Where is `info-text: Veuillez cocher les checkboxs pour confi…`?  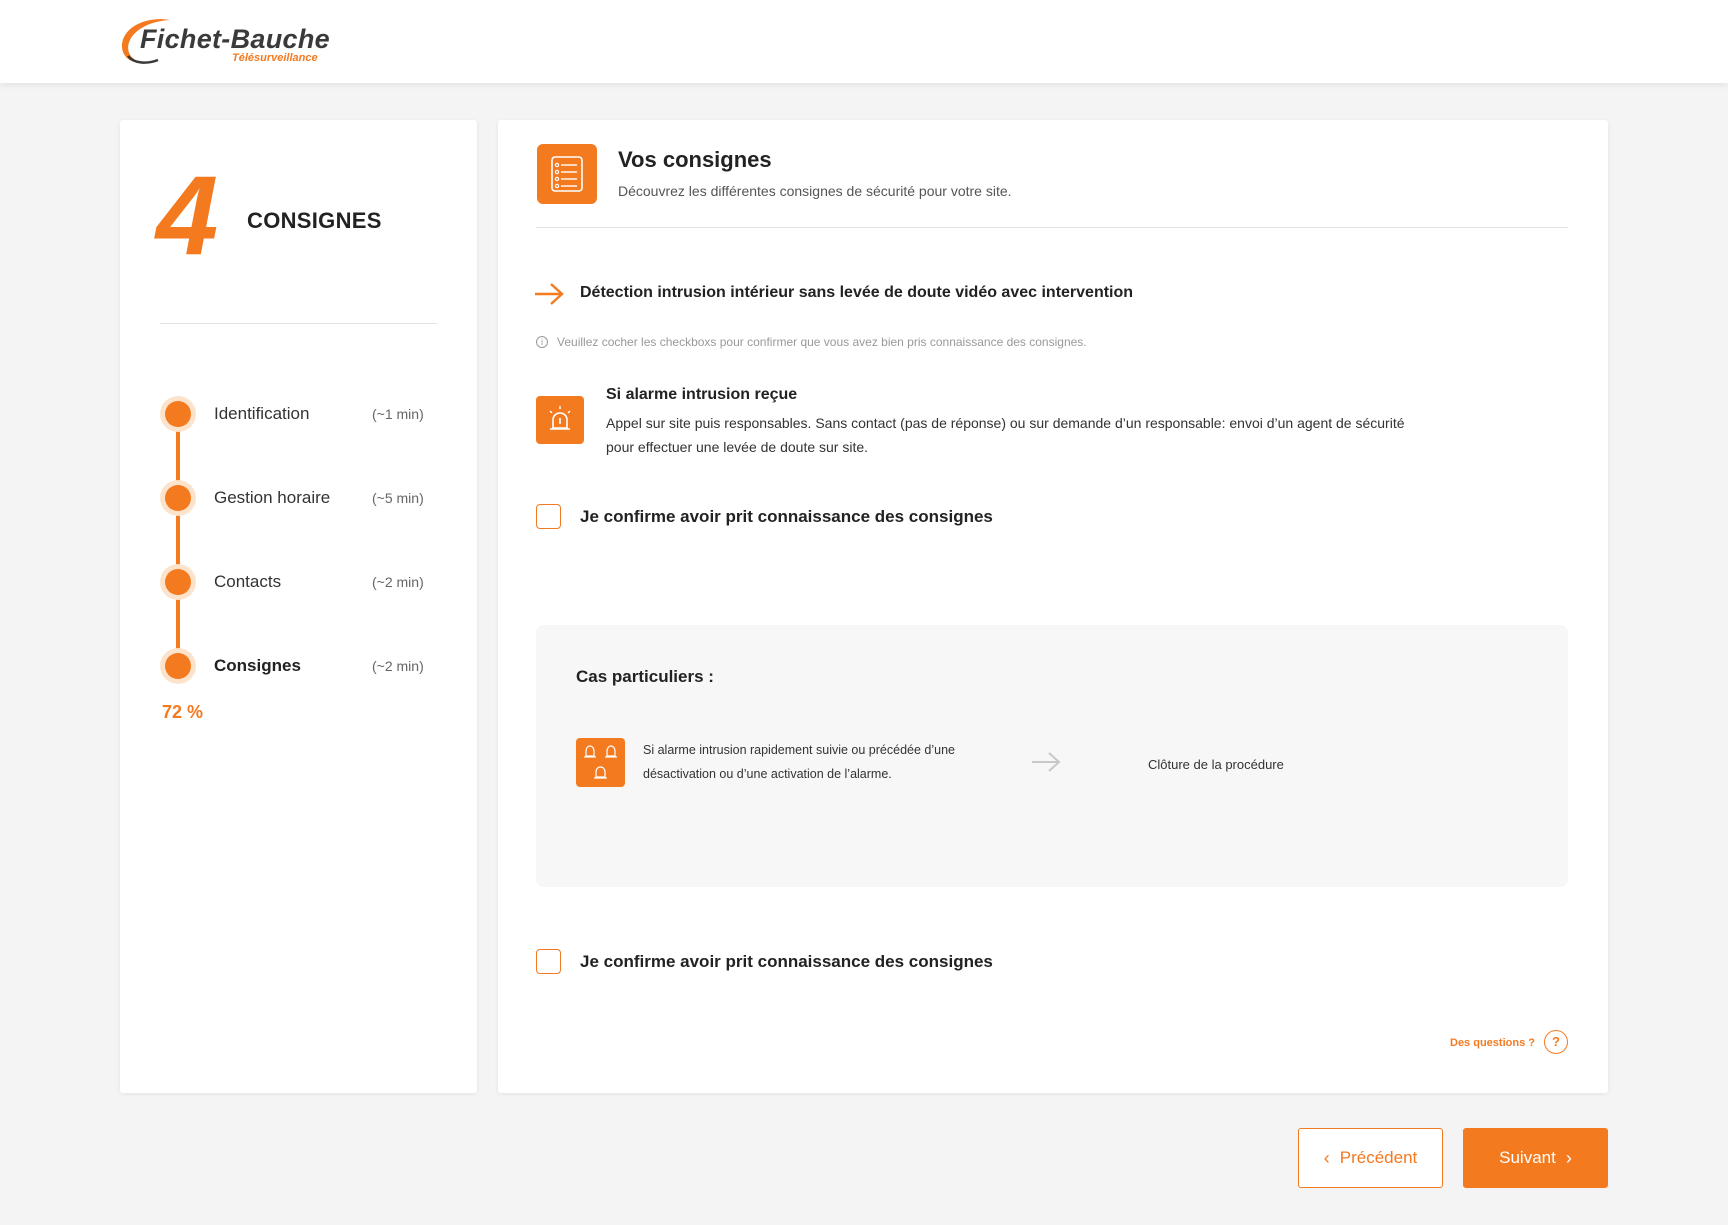
info-text: Veuillez cocher les checkboxs pour confi… is located at coordinates (822, 342).